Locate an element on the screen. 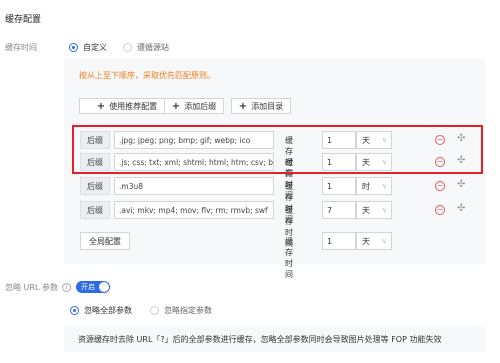 The height and width of the screenshot is (363, 500). ignore-url-params-row: 忽略 URL 参数 i 开启 is located at coordinates (57, 287).